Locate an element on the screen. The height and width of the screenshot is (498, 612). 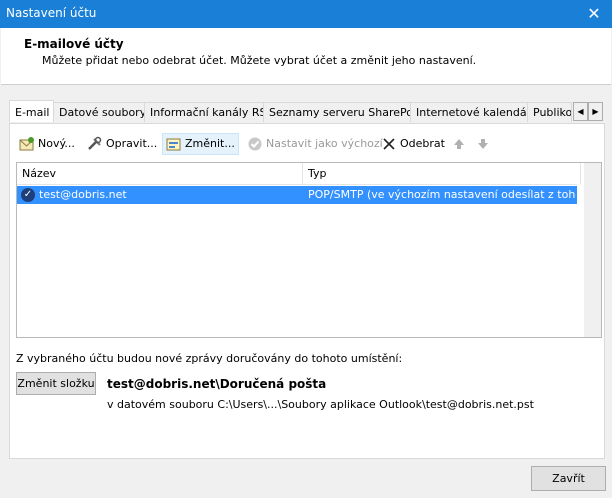
set-default-button: Nastavit jako výchozí is located at coordinates (315, 144).